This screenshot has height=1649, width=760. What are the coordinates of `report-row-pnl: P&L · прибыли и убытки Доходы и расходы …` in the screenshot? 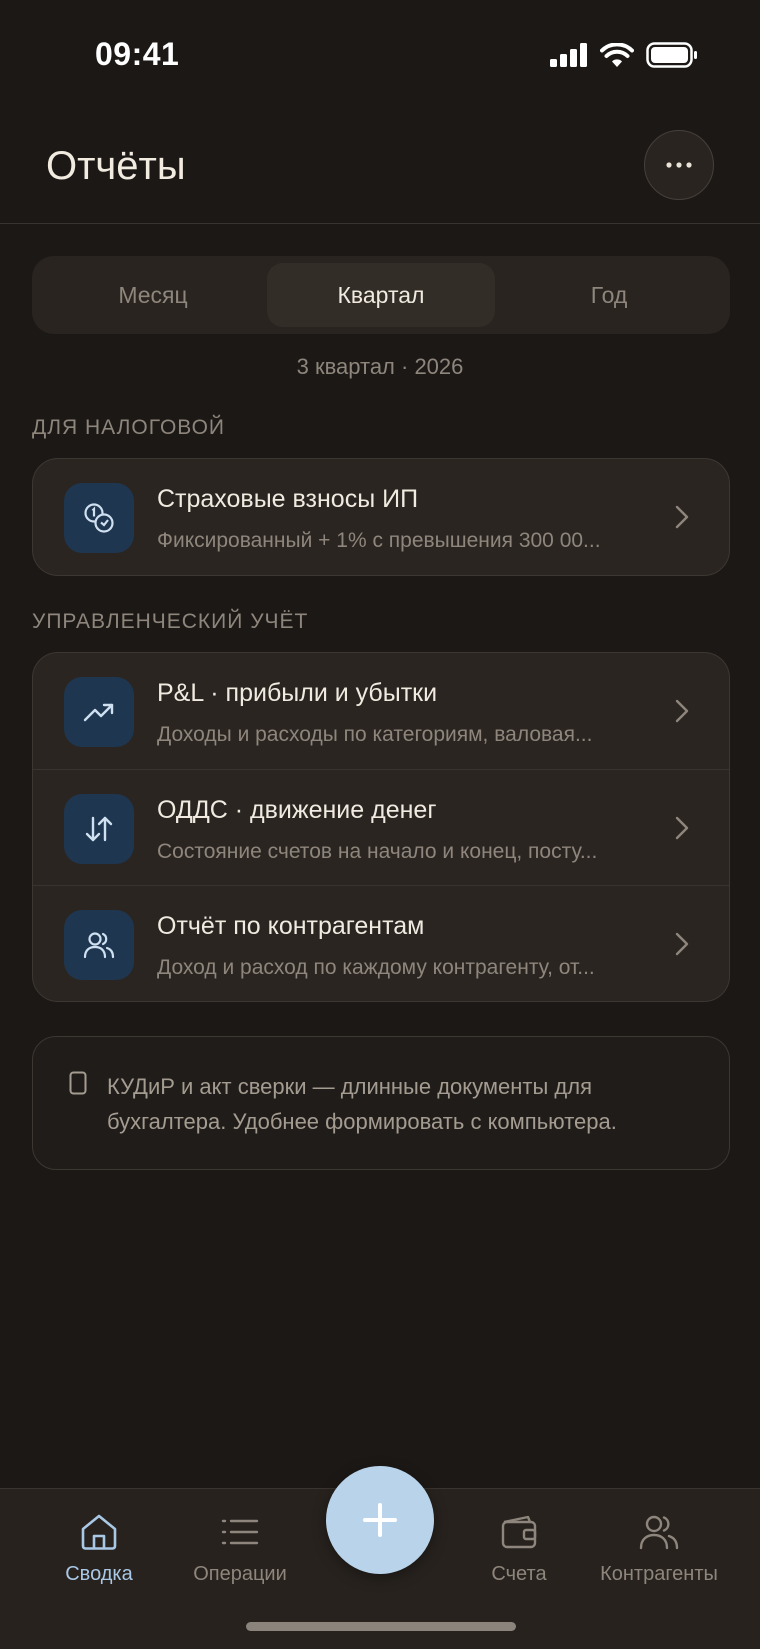 It's located at (381, 711).